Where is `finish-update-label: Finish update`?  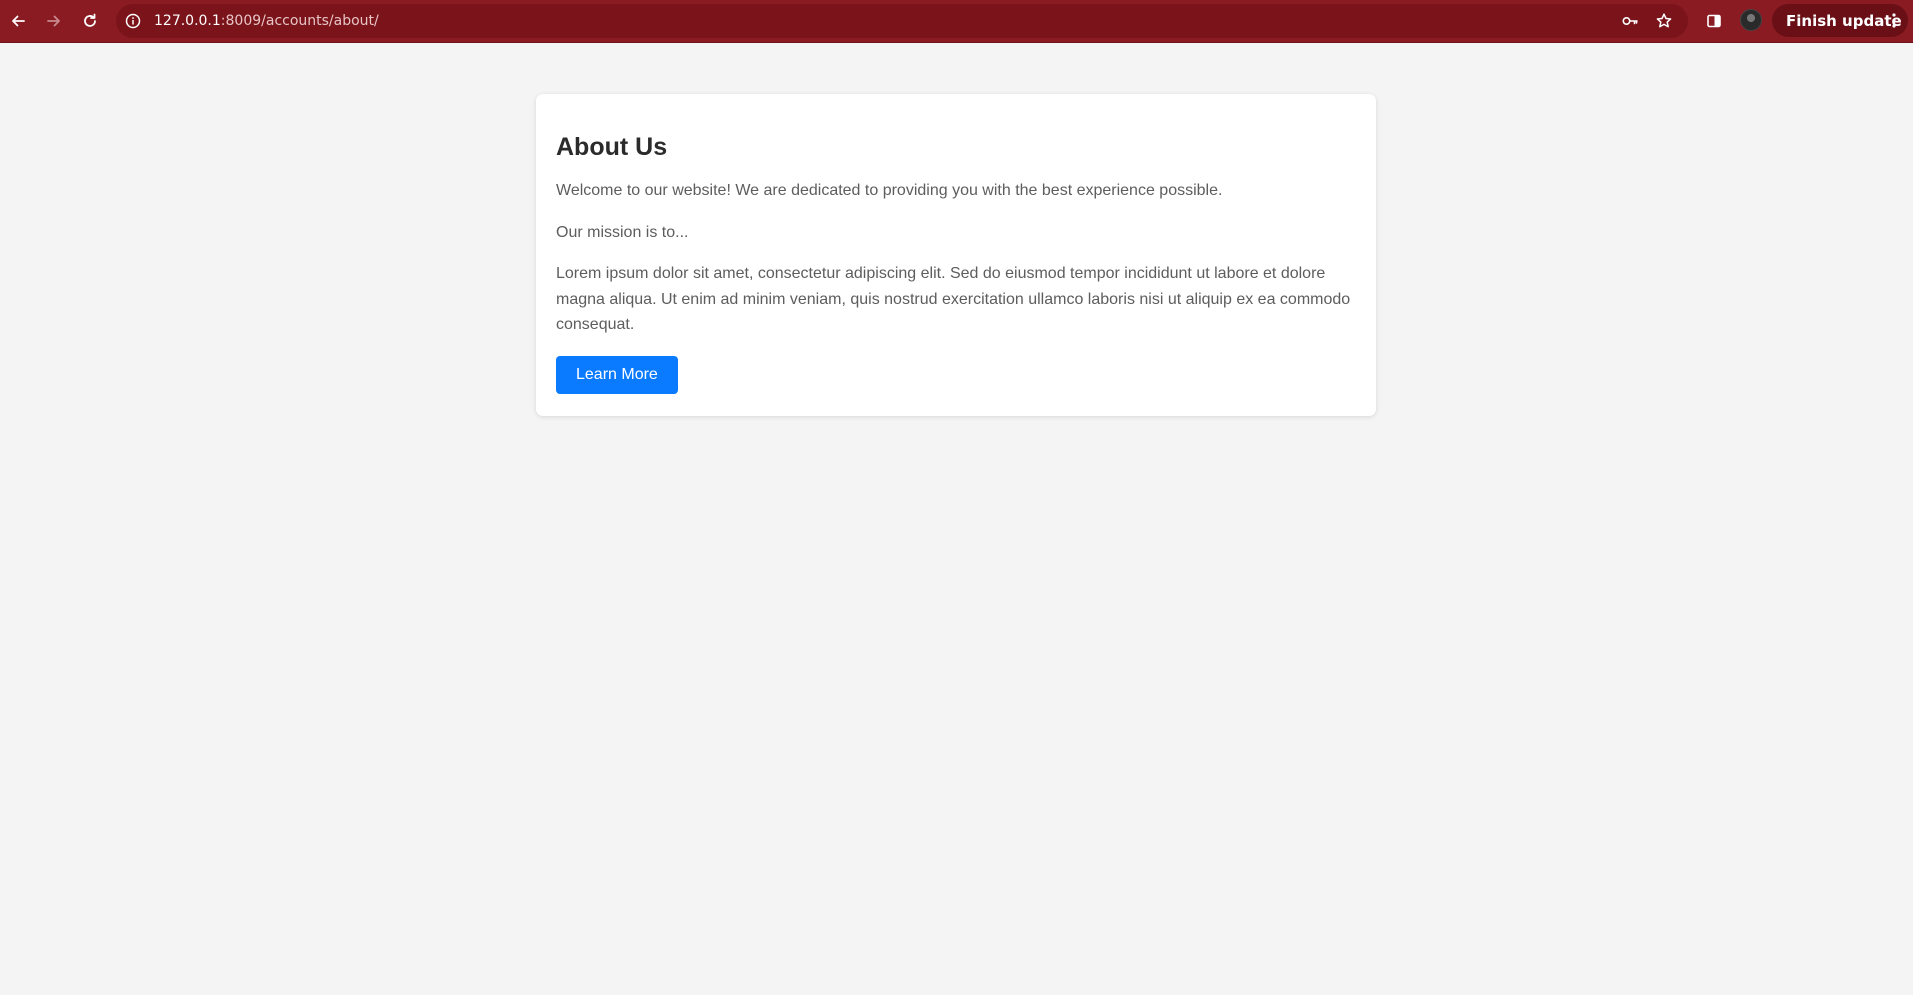 finish-update-label: Finish update is located at coordinates (1844, 20).